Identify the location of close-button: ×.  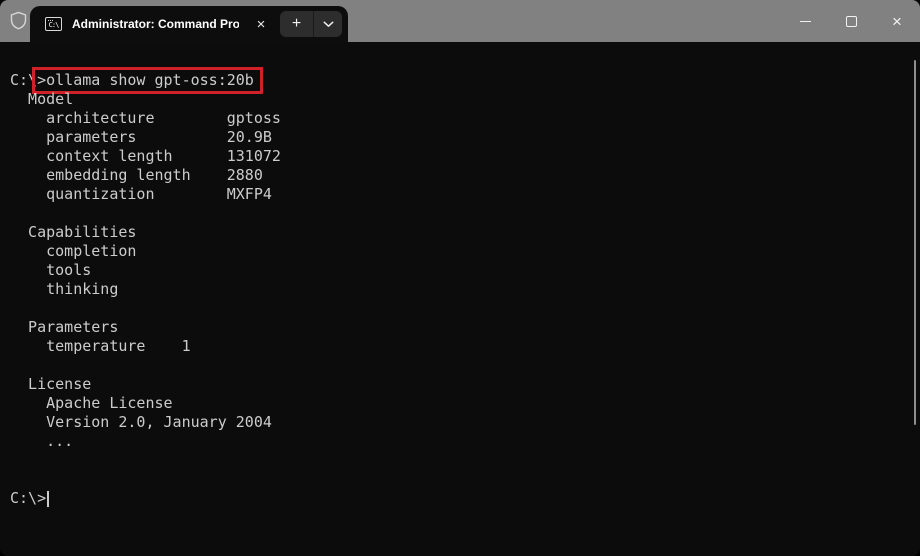
(897, 21).